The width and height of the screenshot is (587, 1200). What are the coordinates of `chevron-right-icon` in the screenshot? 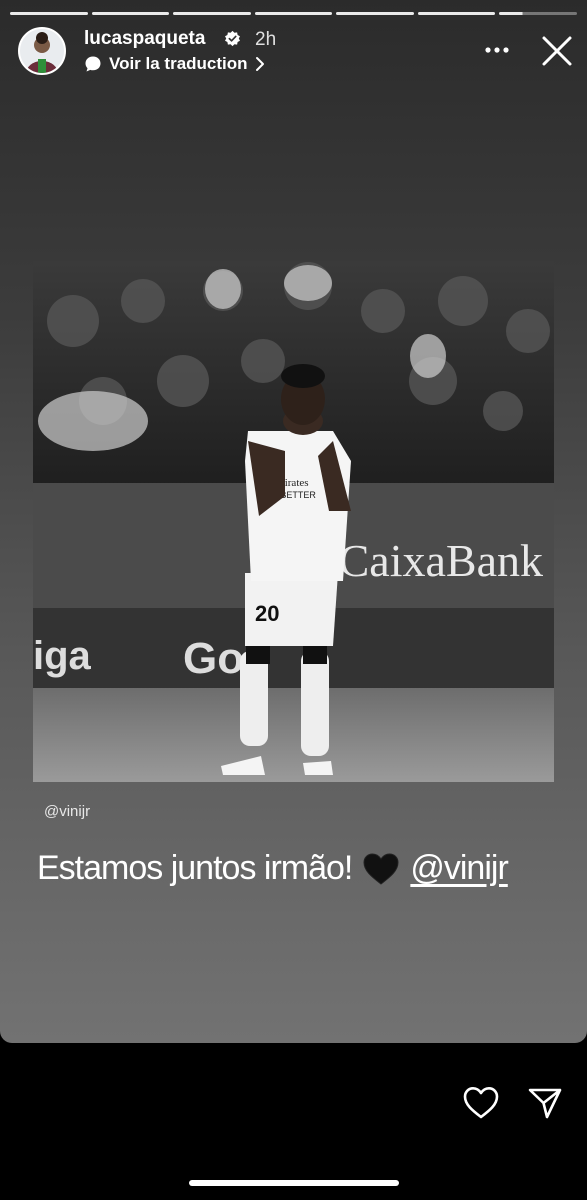 It's located at (259, 64).